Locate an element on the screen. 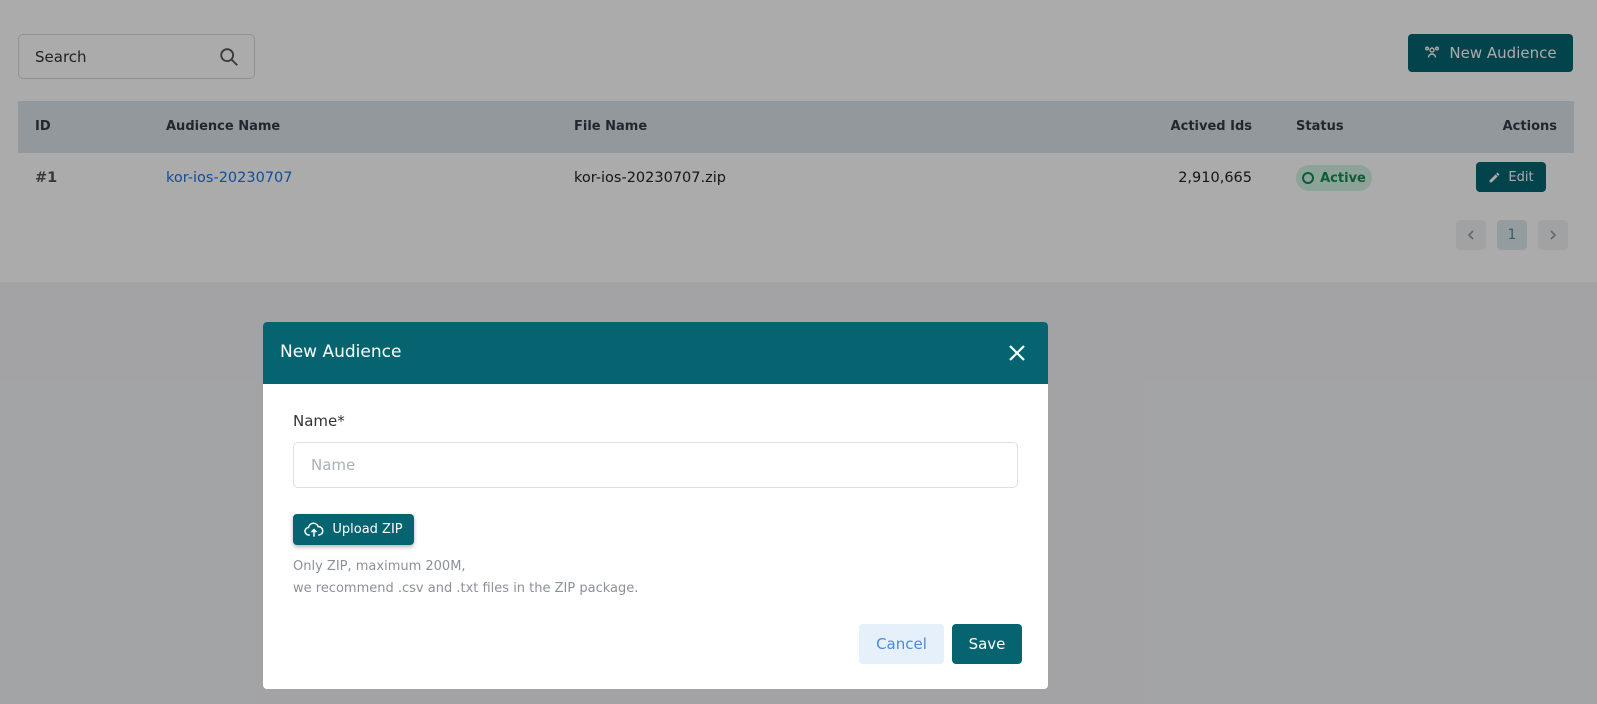 This screenshot has height=704, width=1597. upload-zip-button: Upload ZIP is located at coordinates (353, 529).